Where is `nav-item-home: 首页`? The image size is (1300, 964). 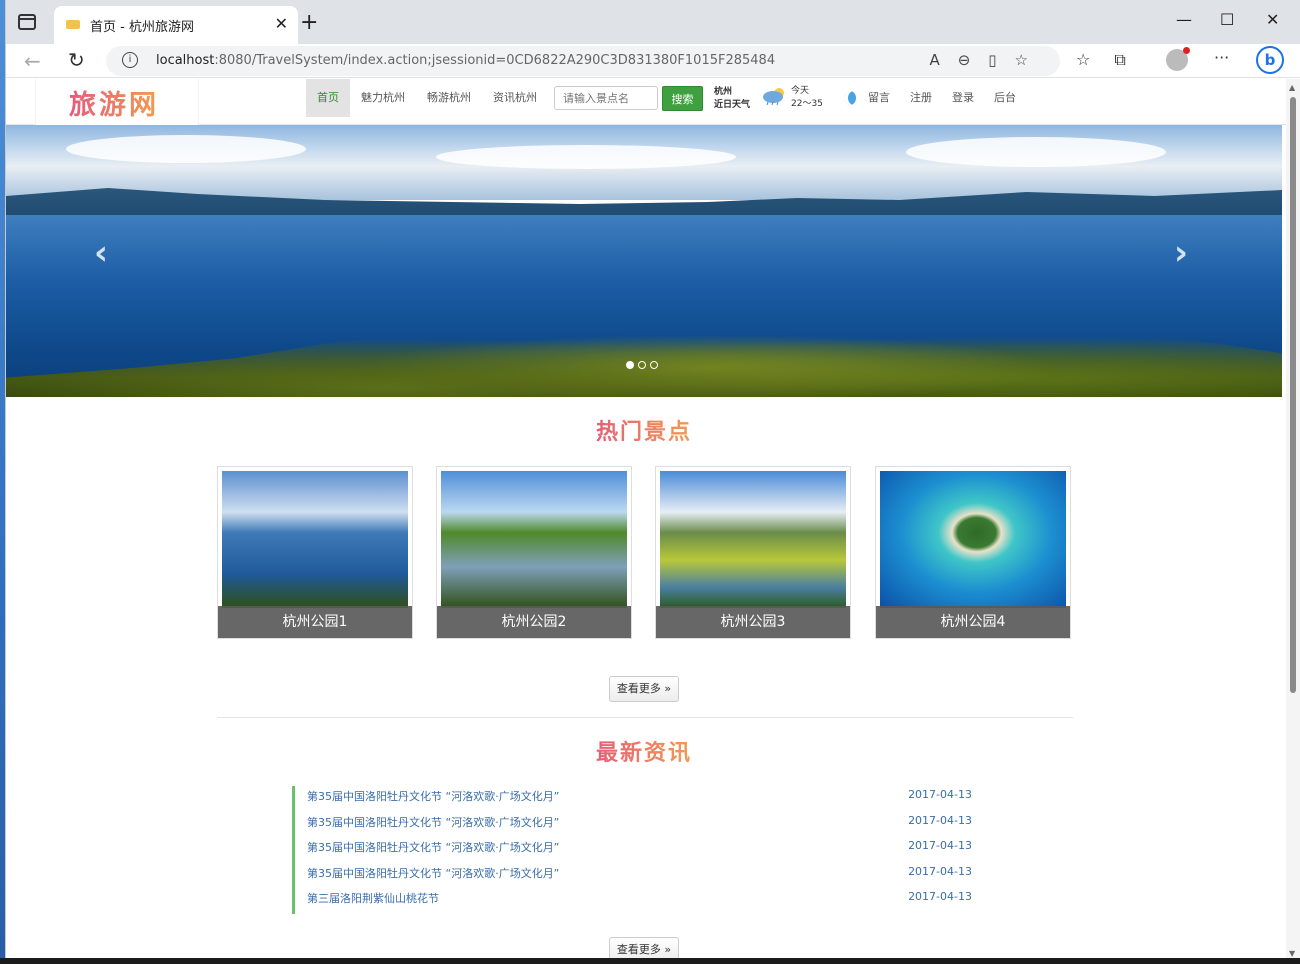 nav-item-home: 首页 is located at coordinates (328, 98).